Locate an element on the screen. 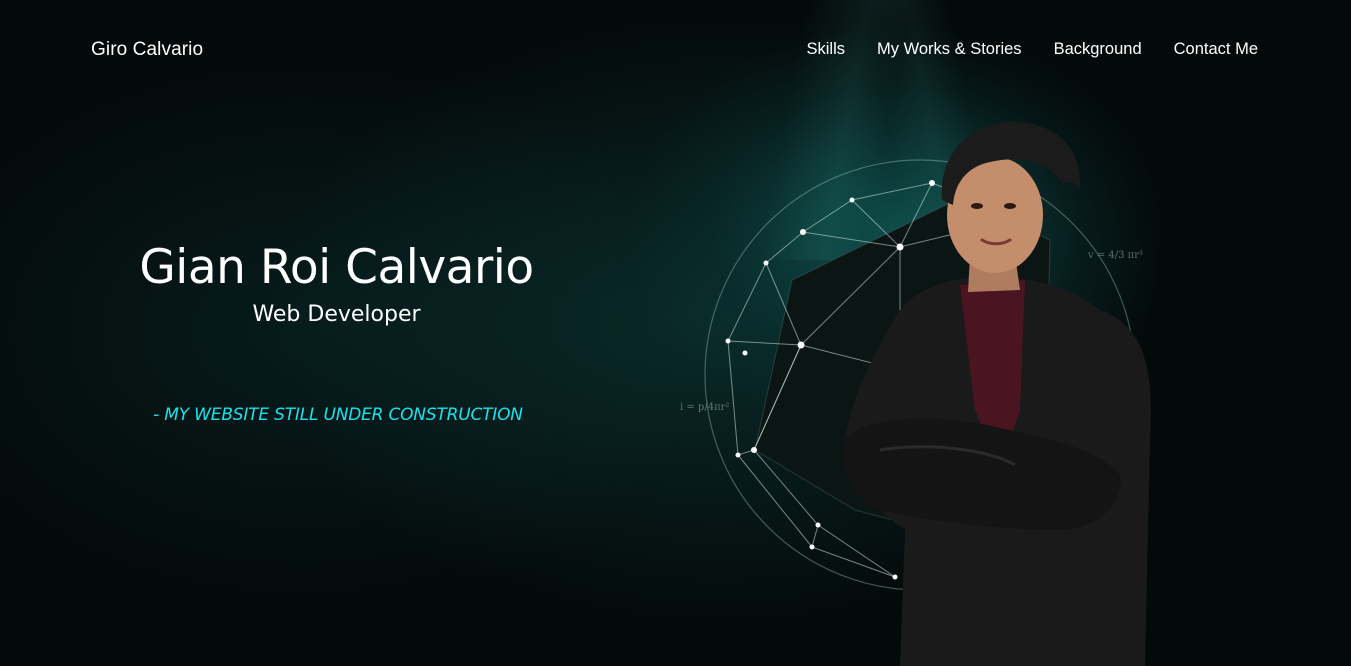  nav-item-skills: Skills is located at coordinates (825, 49).